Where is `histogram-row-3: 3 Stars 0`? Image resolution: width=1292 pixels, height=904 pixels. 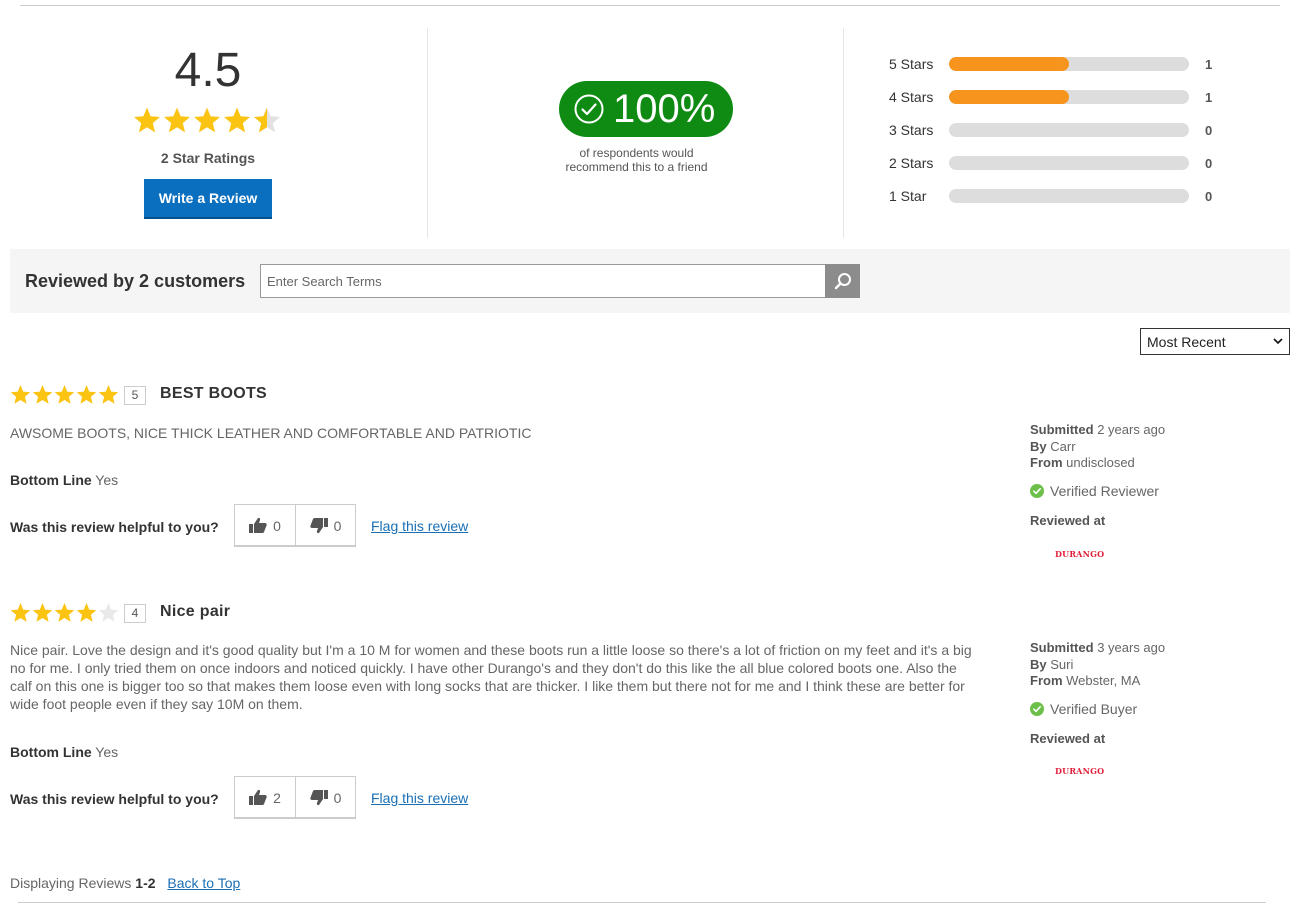
histogram-row-3: 3 Stars 0 is located at coordinates (1050, 130).